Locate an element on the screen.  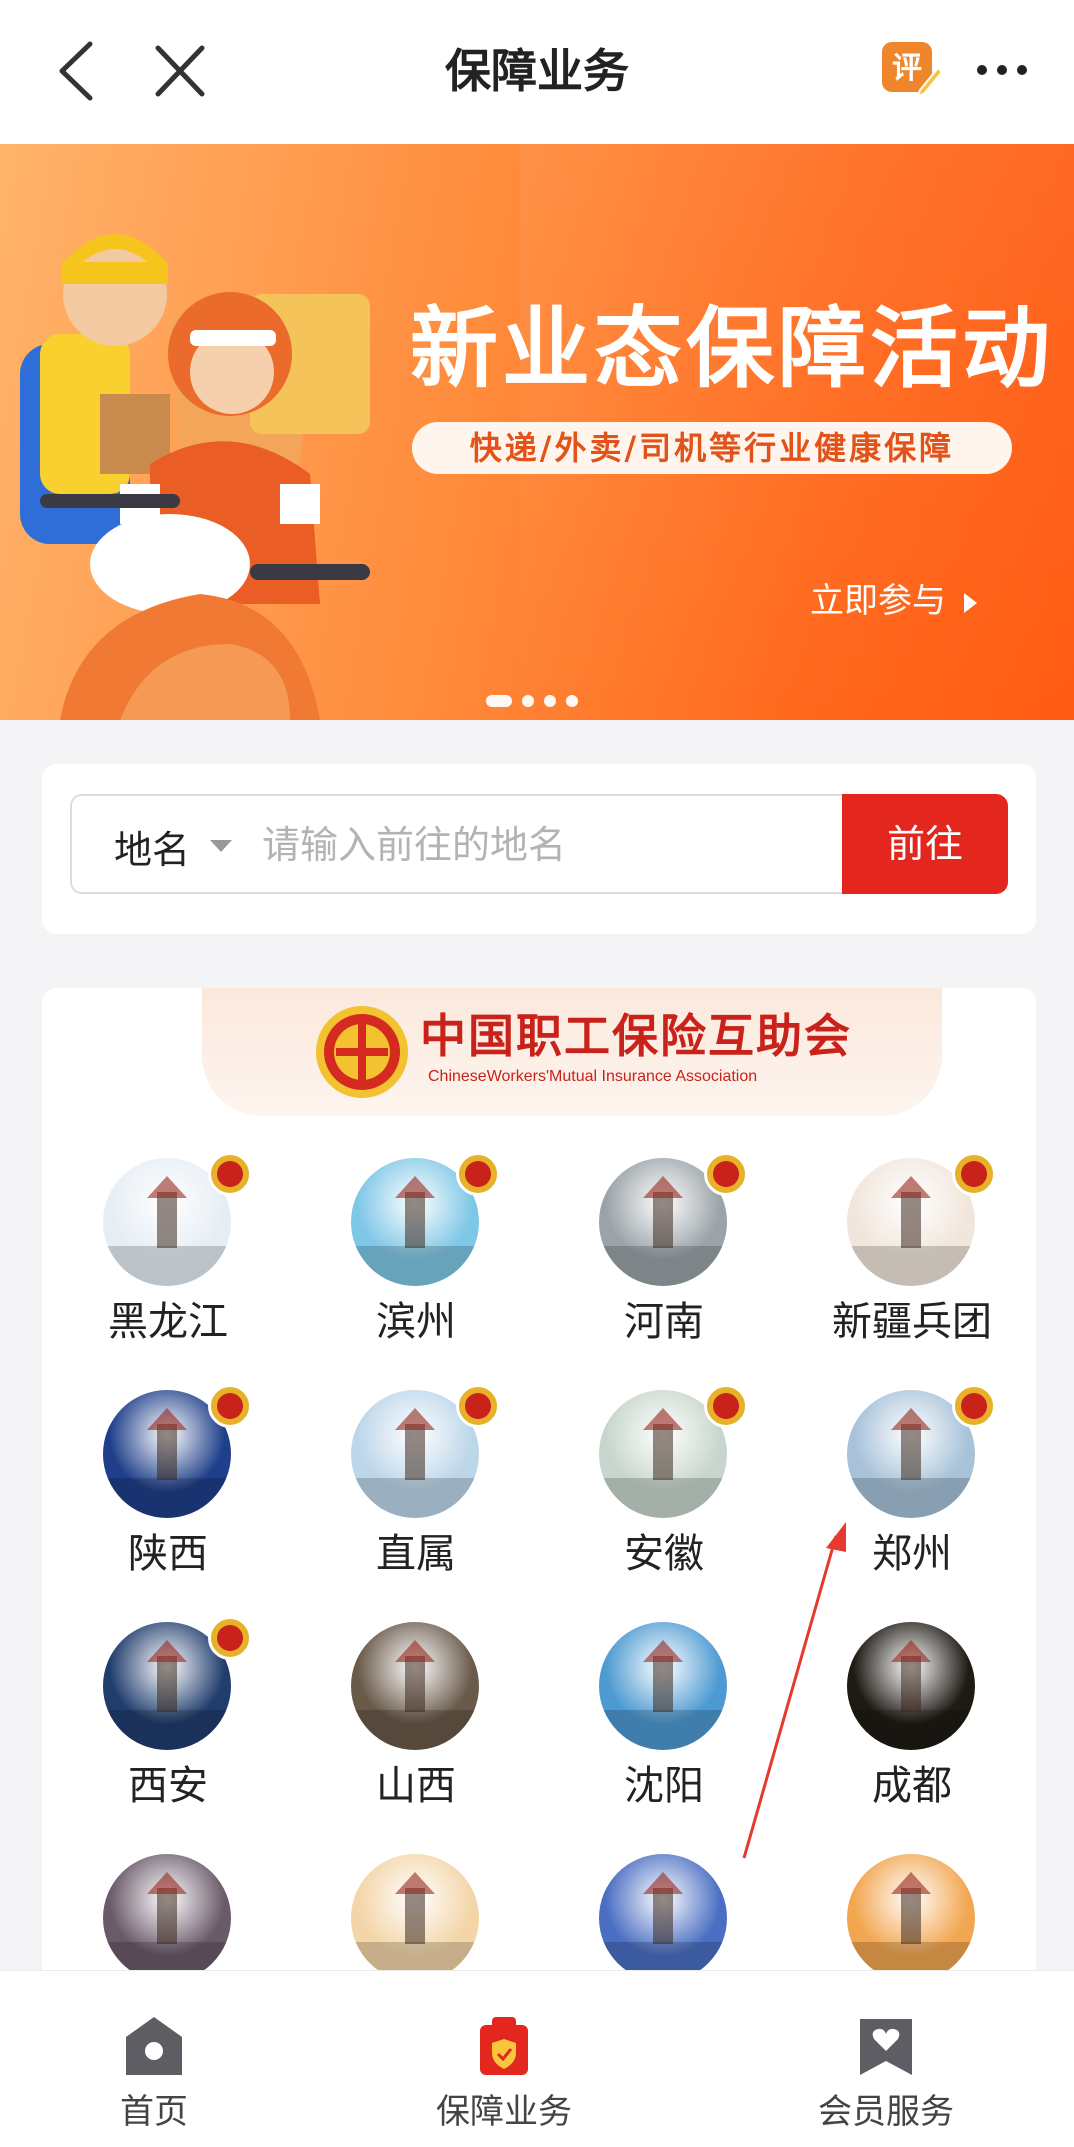
region-label: 新疆兵团 is located at coordinates (912, 1322).